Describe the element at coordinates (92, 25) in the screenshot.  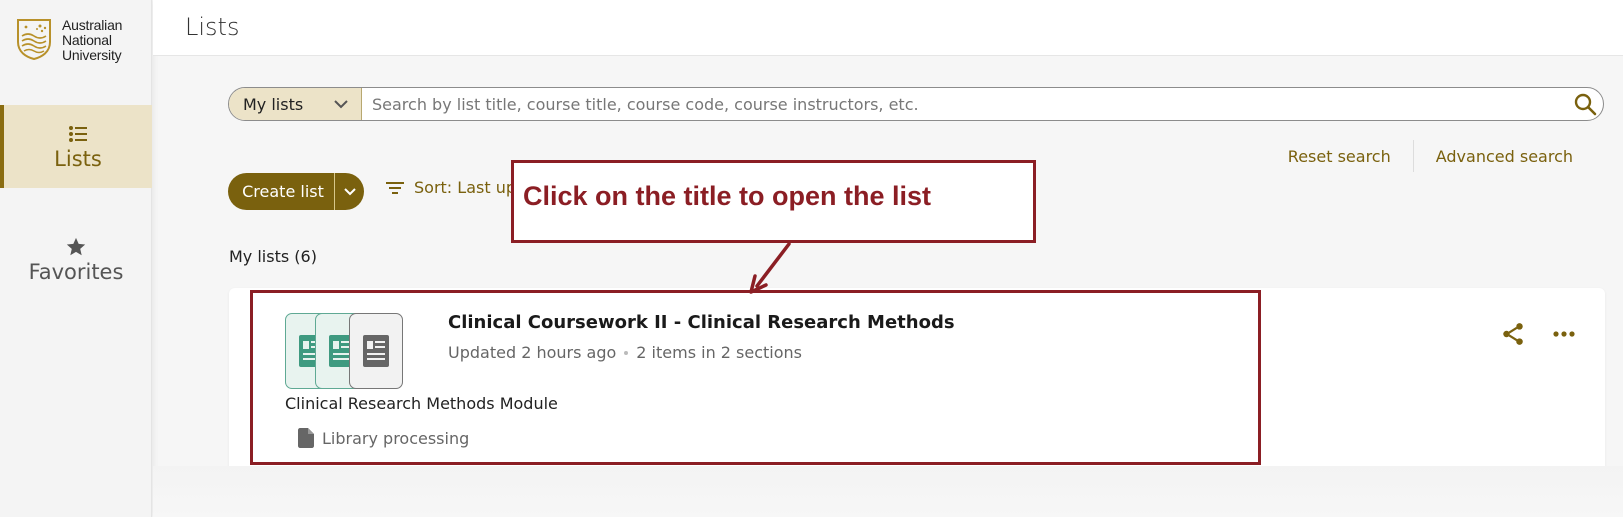
I see `logo-line: Australian` at that location.